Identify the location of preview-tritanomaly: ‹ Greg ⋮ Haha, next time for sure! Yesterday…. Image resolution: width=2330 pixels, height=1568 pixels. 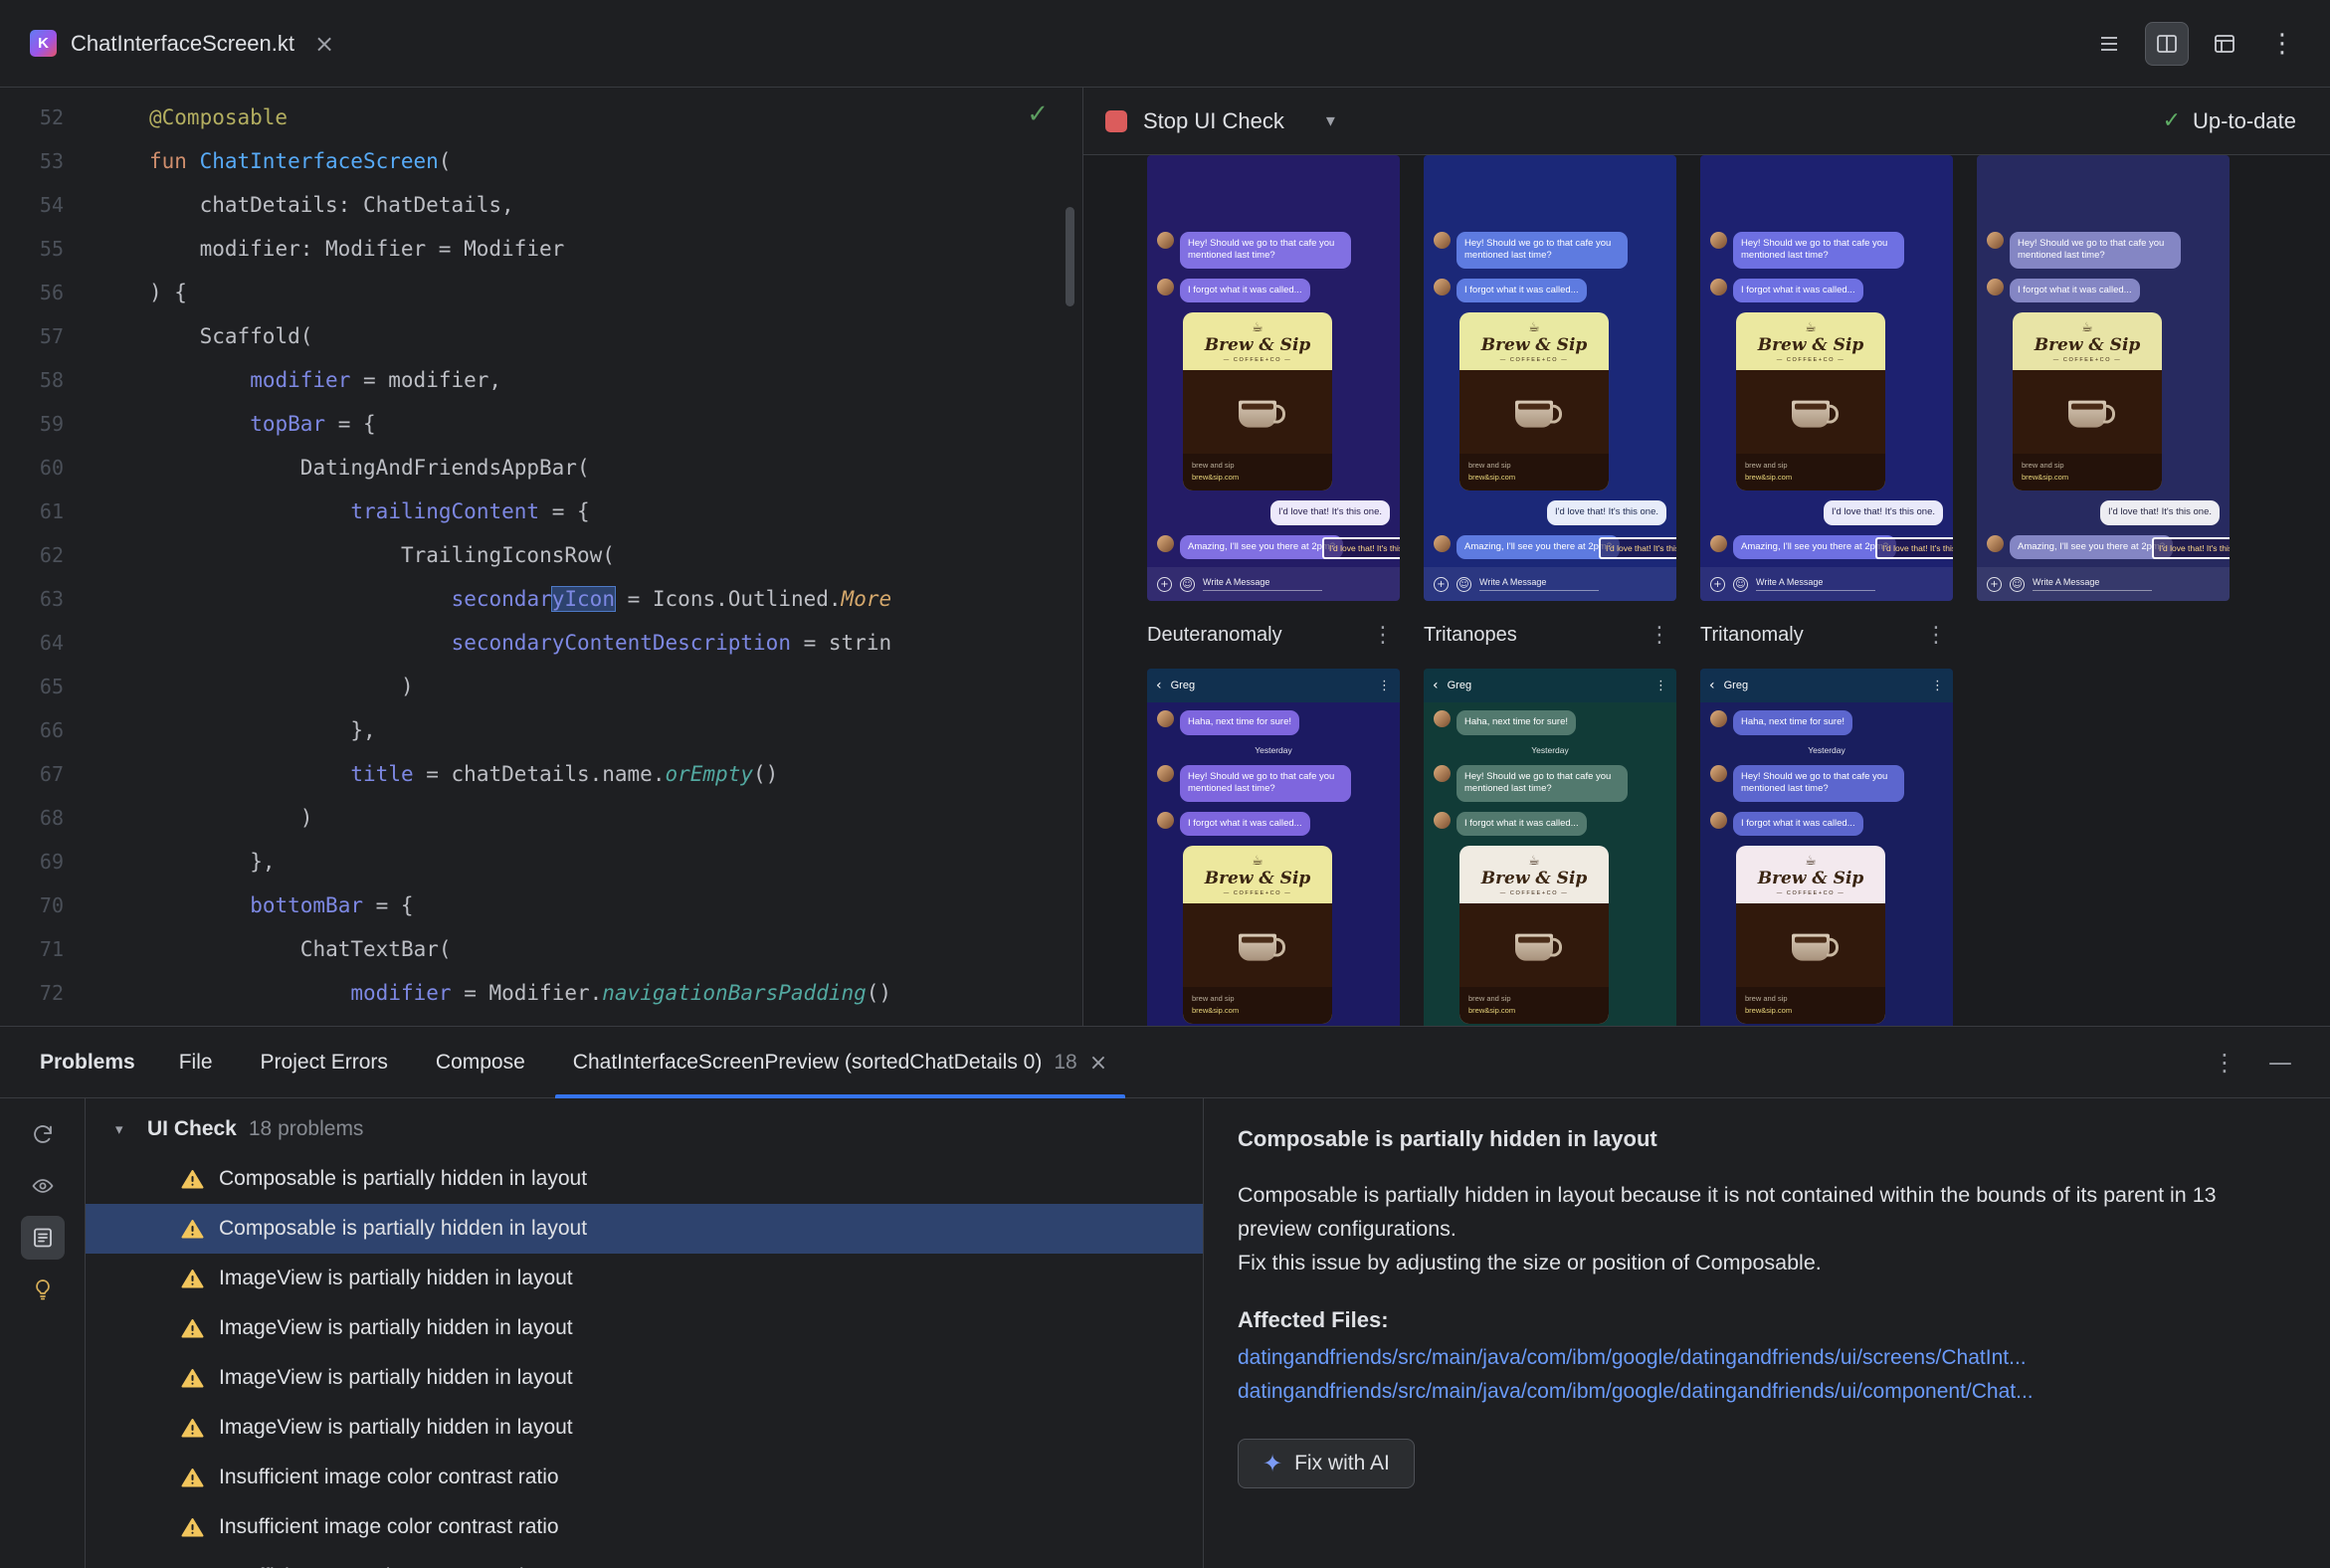
(1826, 847).